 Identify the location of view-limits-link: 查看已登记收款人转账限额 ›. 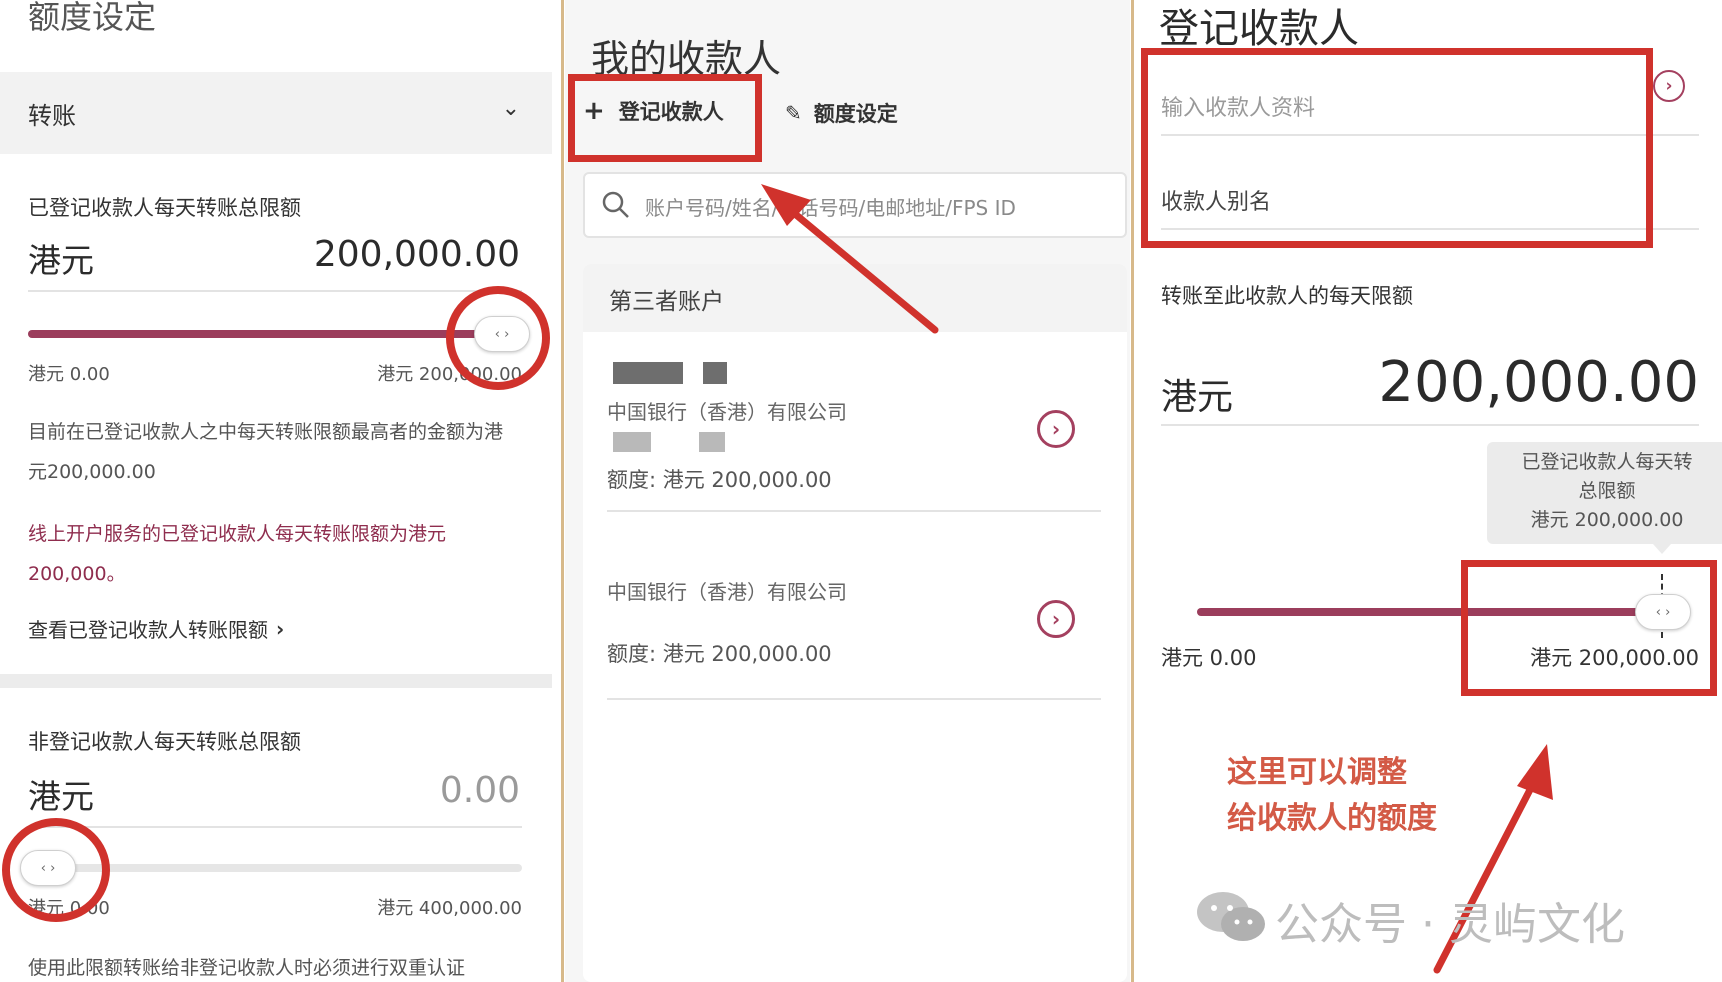
(156, 628).